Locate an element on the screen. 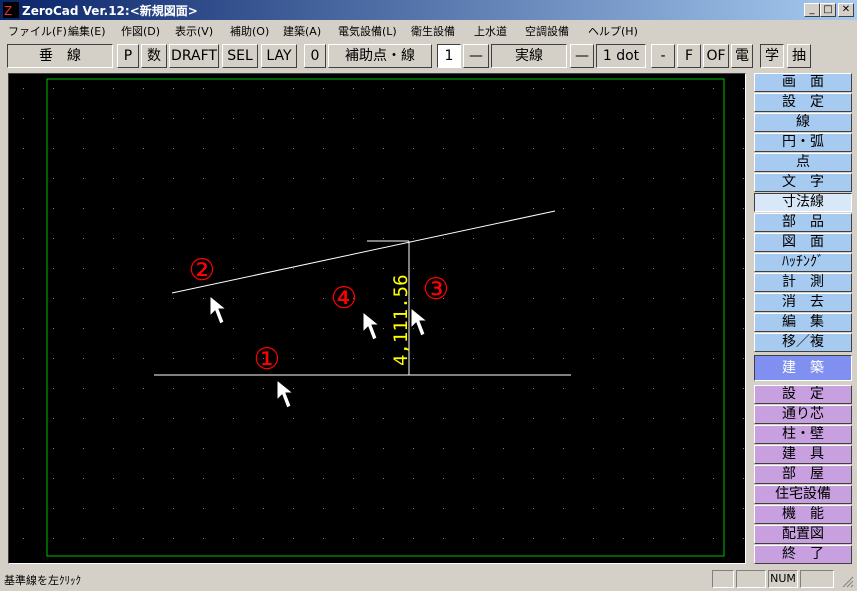  arch-function-button: 機 能 is located at coordinates (803, 514).